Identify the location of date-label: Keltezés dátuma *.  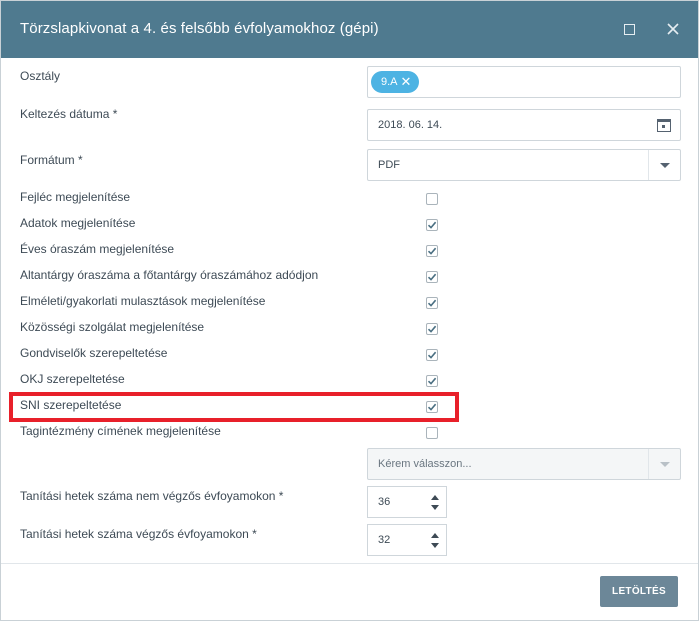
(69, 114).